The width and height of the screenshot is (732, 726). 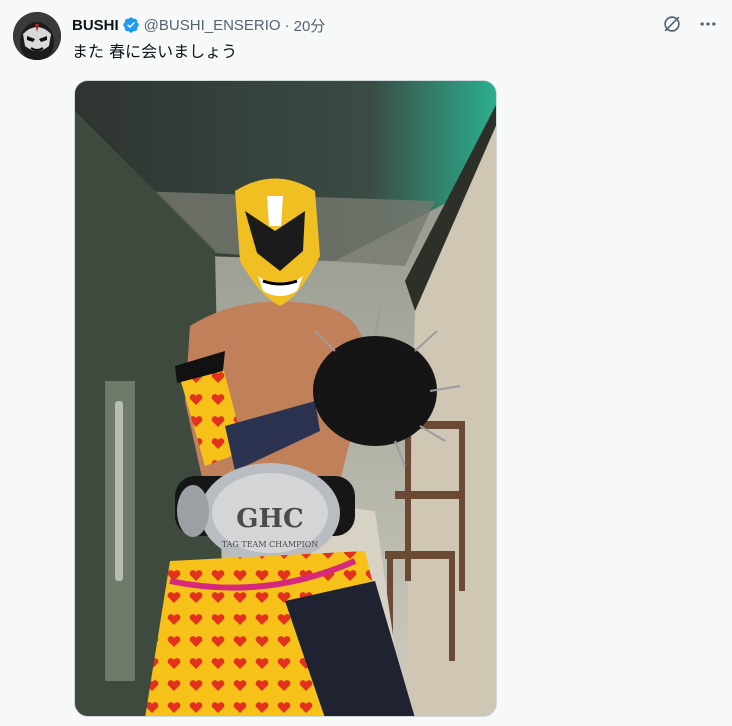 I want to click on grok-icon, so click(x=672, y=24).